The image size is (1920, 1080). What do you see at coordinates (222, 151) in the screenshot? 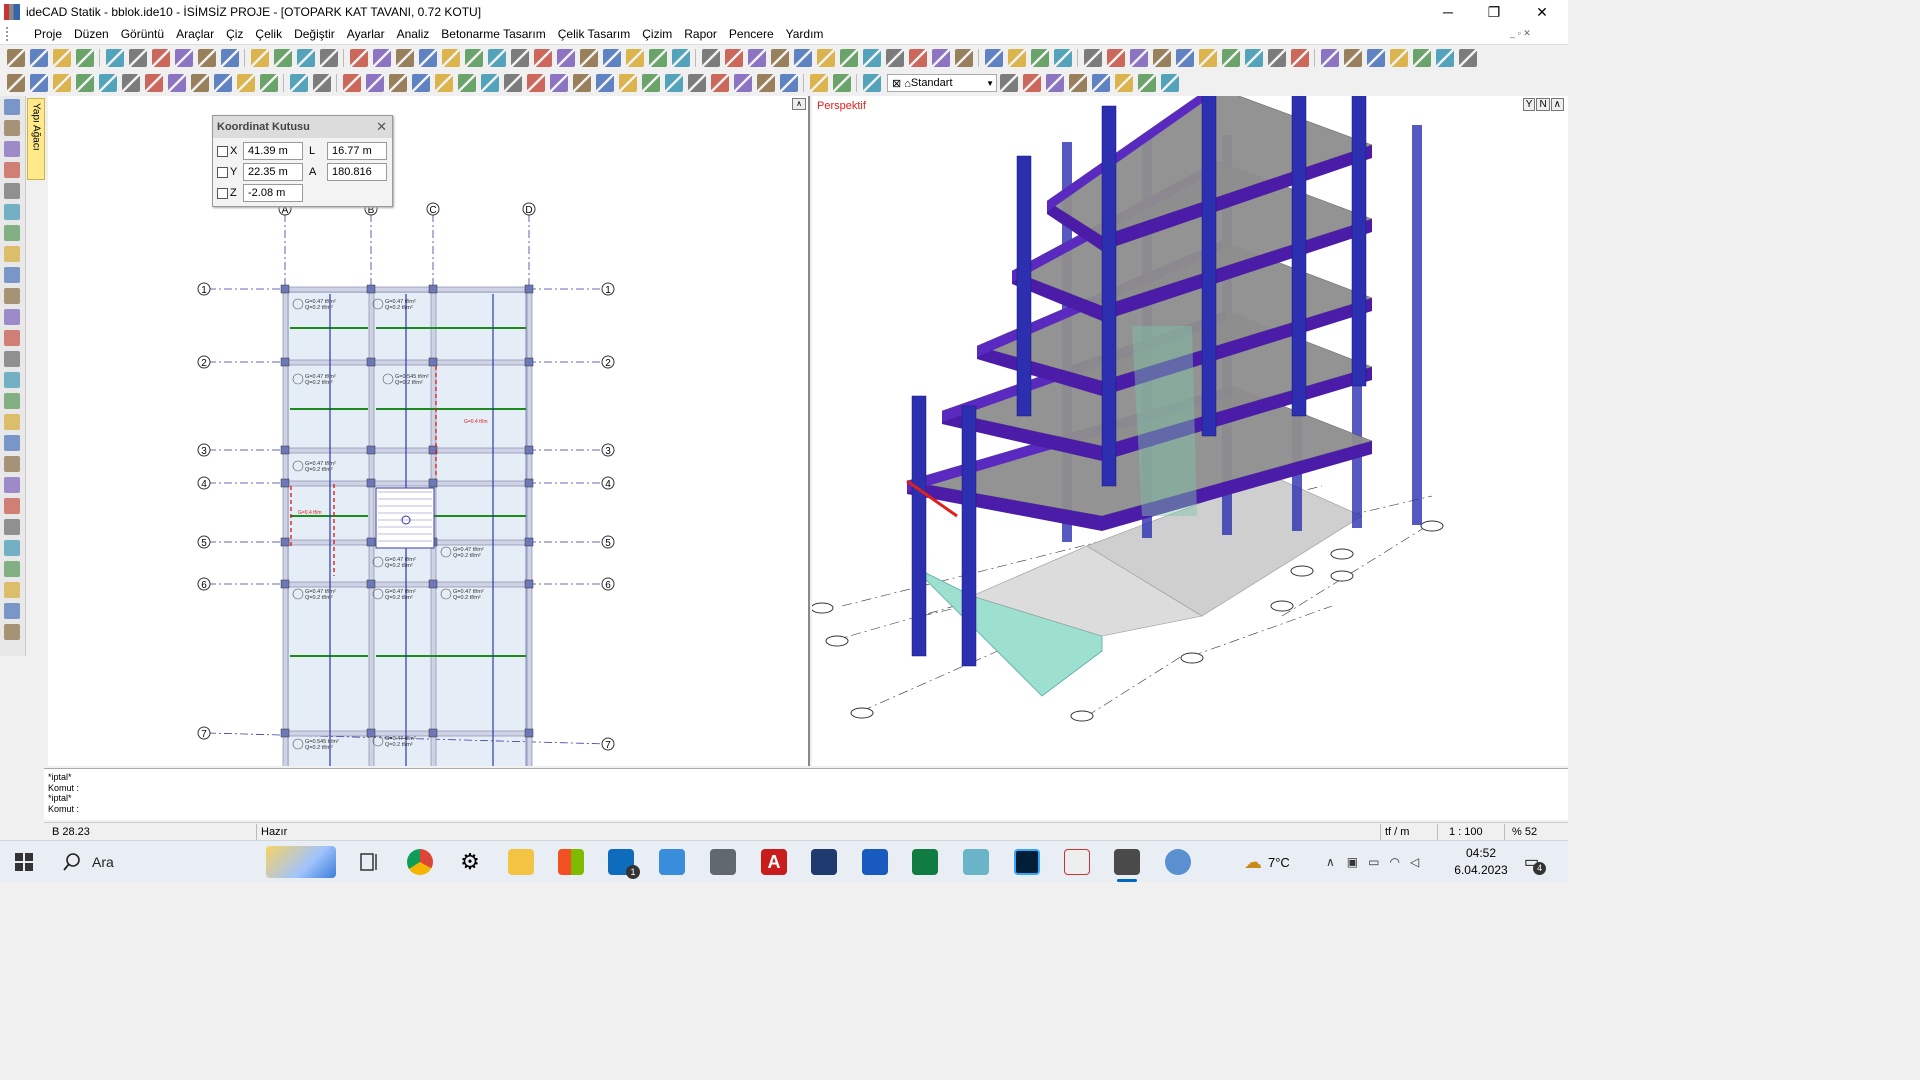
I see `x-lock-checkbox` at bounding box center [222, 151].